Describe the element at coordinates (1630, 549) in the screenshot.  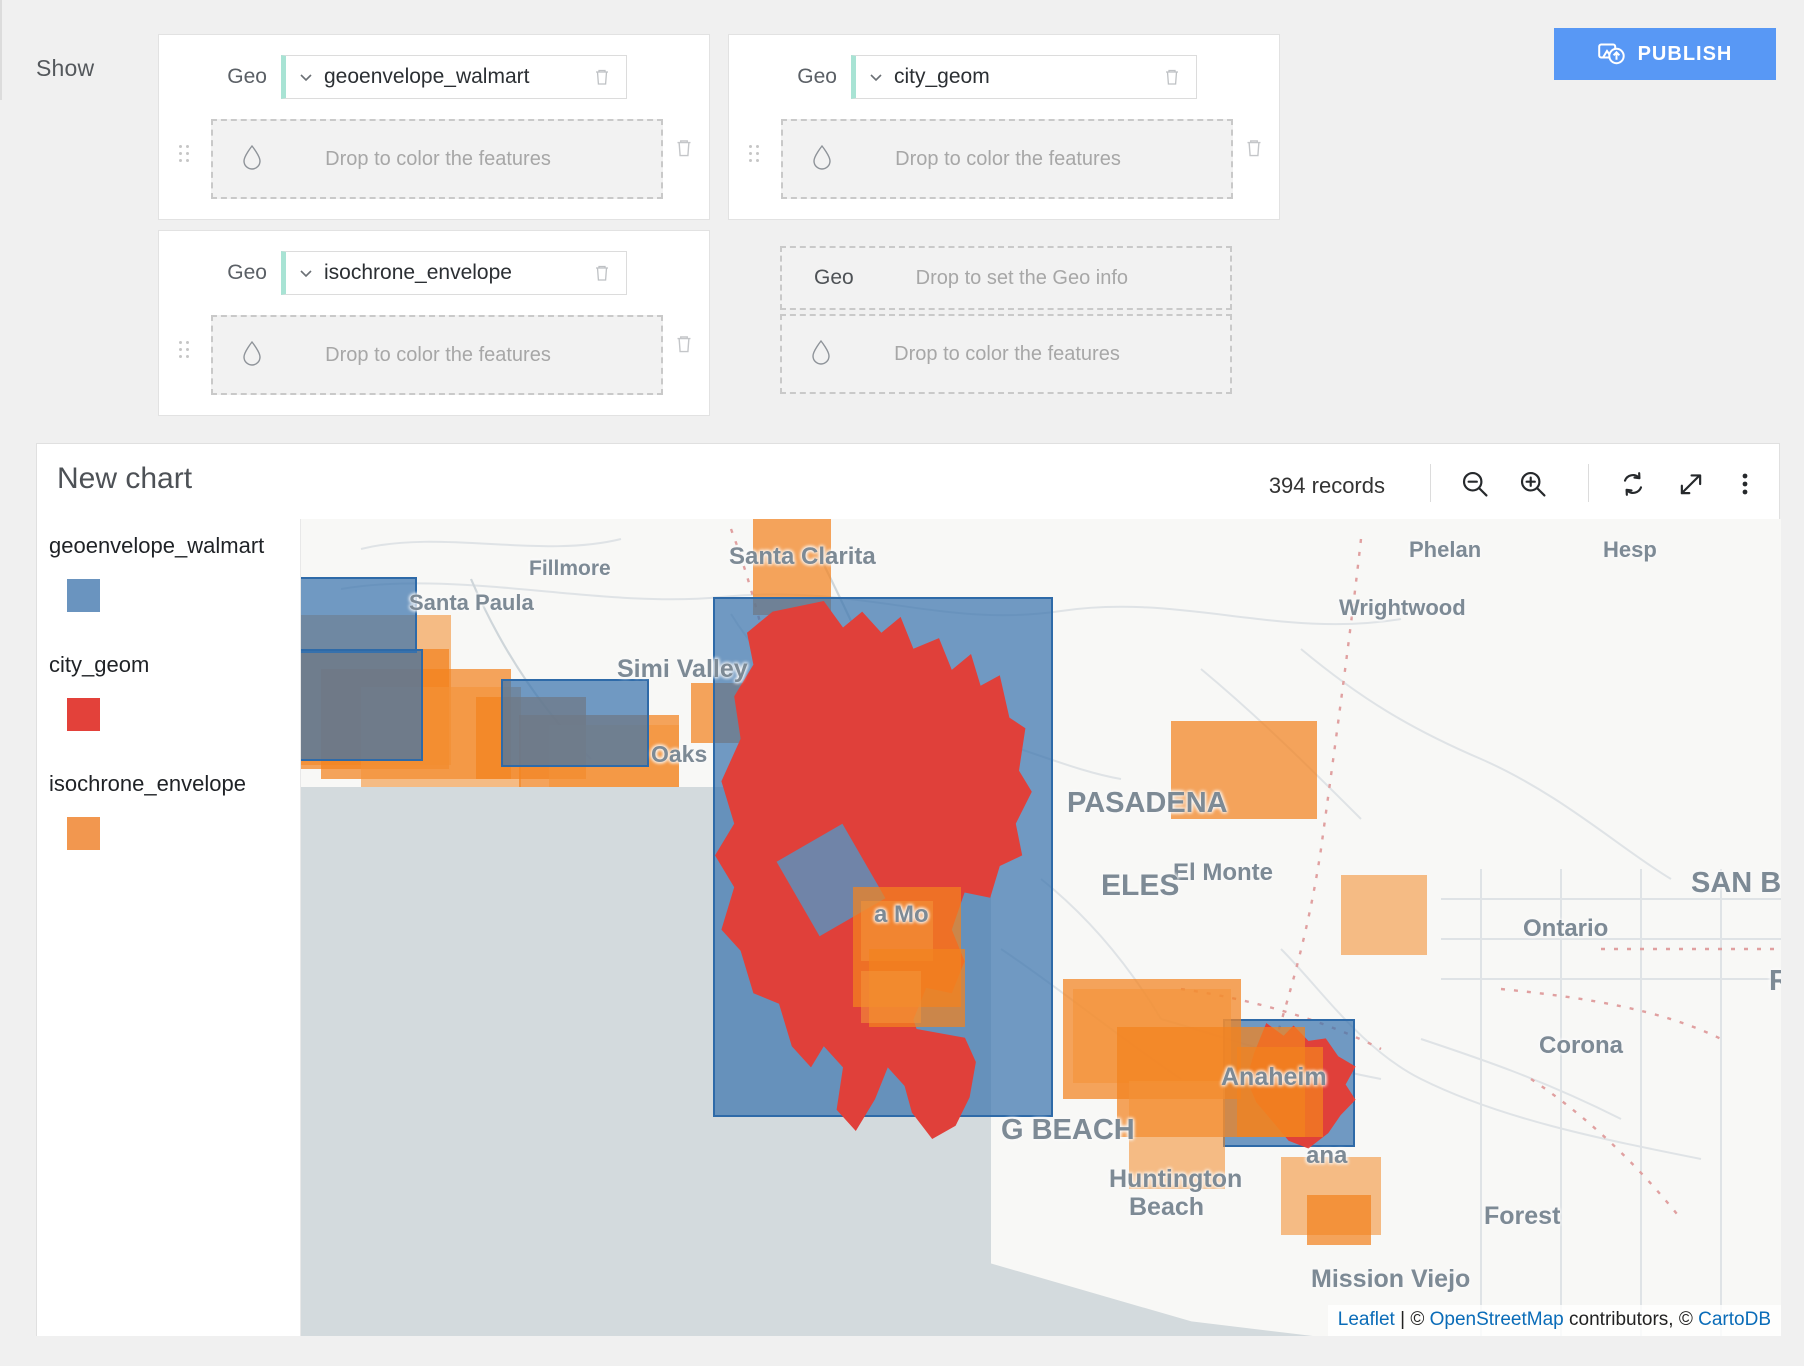
I see `map-label: Hesp` at that location.